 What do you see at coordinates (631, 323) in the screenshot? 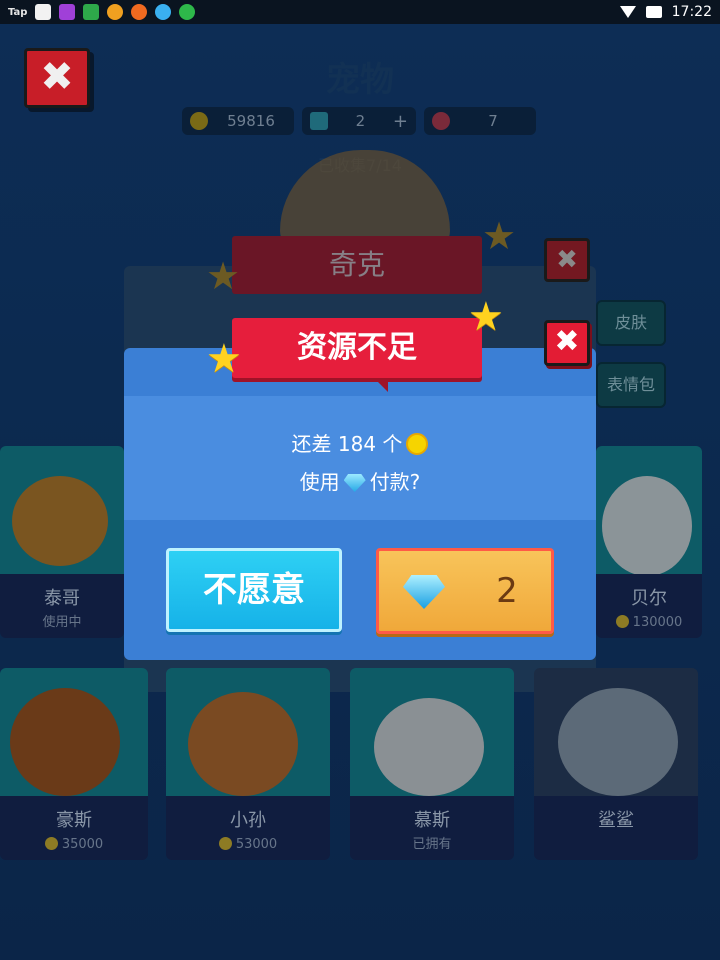
I see `skin-button: 皮肤` at bounding box center [631, 323].